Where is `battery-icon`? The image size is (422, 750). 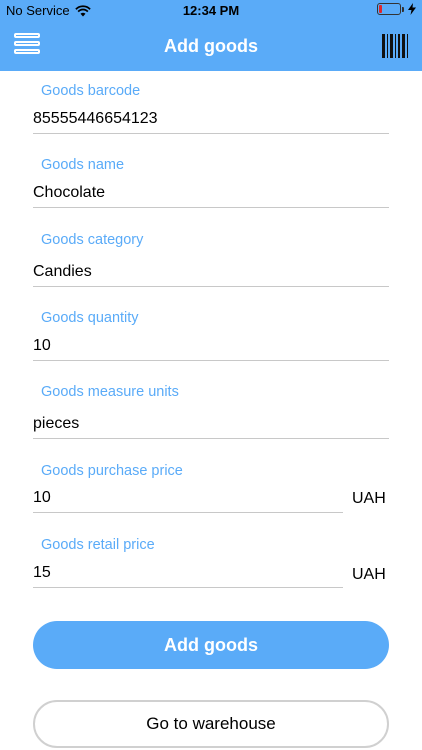 battery-icon is located at coordinates (390, 9).